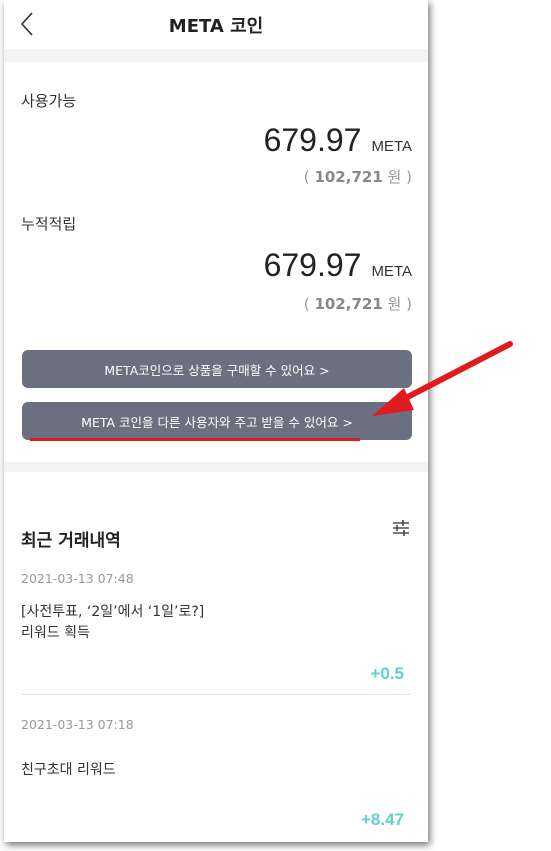 Image resolution: width=551 pixels, height=851 pixels. What do you see at coordinates (217, 369) in the screenshot?
I see `shop-with-meta-button: META코인으로 상품을 구매할 수 있어요 >` at bounding box center [217, 369].